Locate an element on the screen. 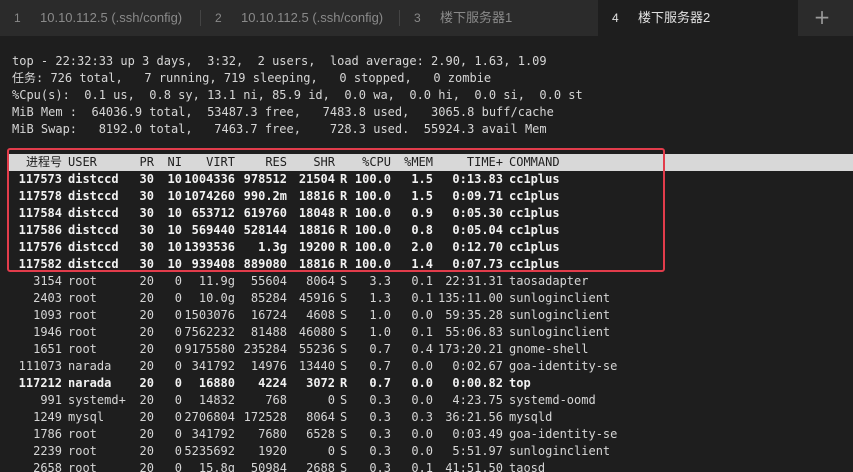 Image resolution: width=853 pixels, height=472 pixels. cell-mem-percent: 0.3 is located at coordinates (422, 417).